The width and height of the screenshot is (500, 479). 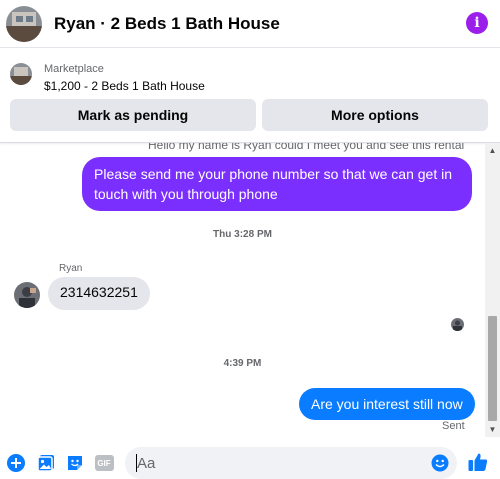 What do you see at coordinates (27, 295) in the screenshot?
I see `sender-avatar` at bounding box center [27, 295].